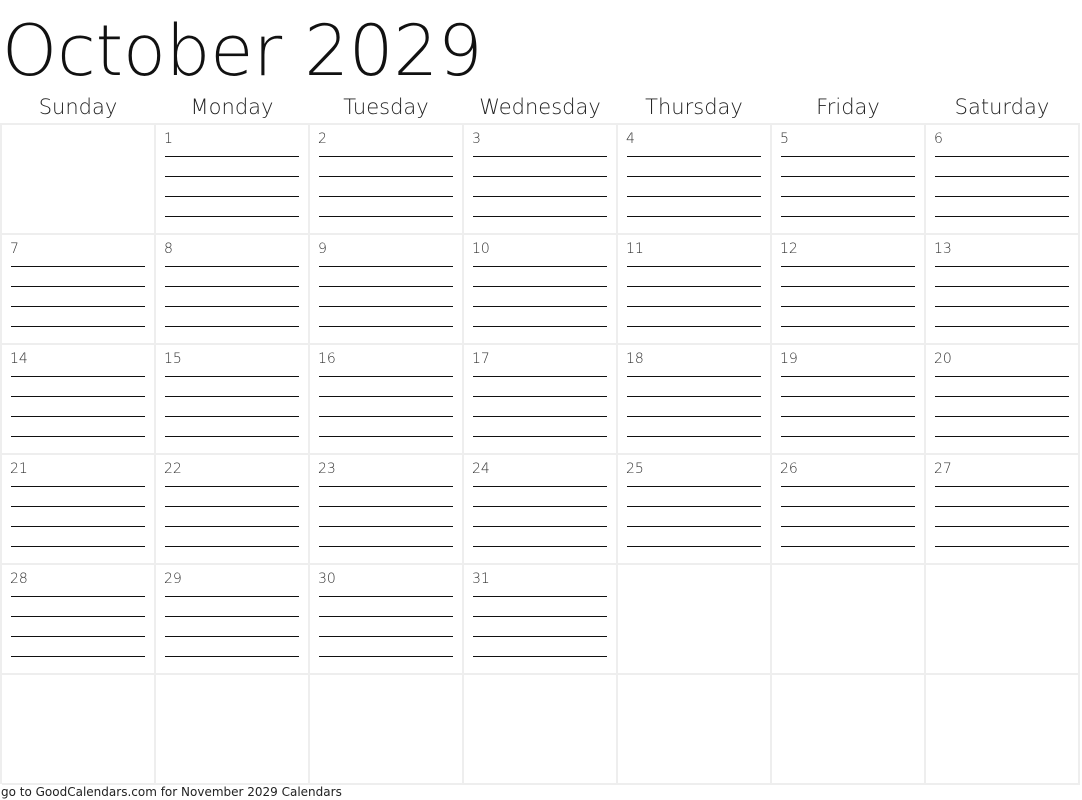 The width and height of the screenshot is (1082, 800). What do you see at coordinates (387, 510) in the screenshot?
I see `day-cell: 23` at bounding box center [387, 510].